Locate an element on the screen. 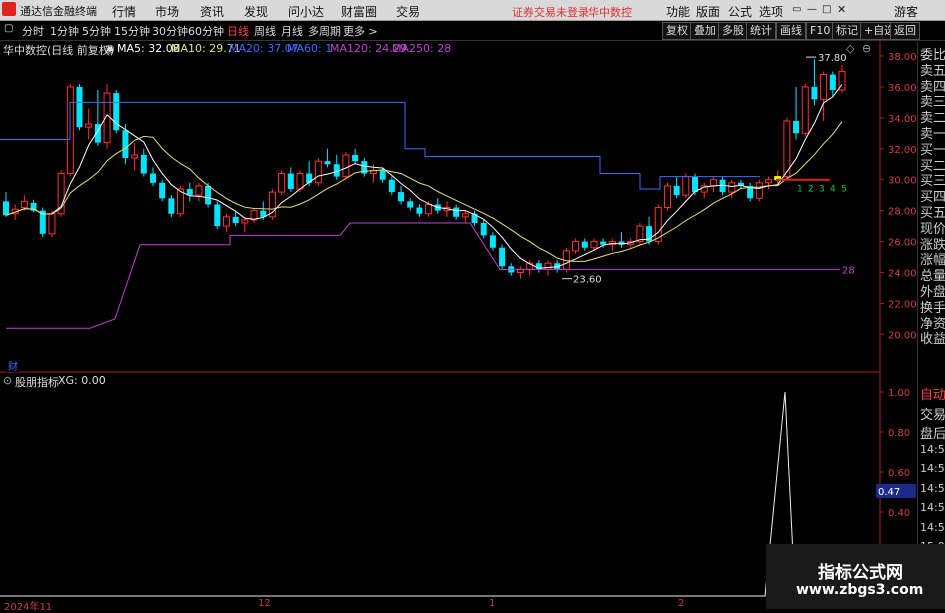  adjust-button: 复权 is located at coordinates (677, 31).